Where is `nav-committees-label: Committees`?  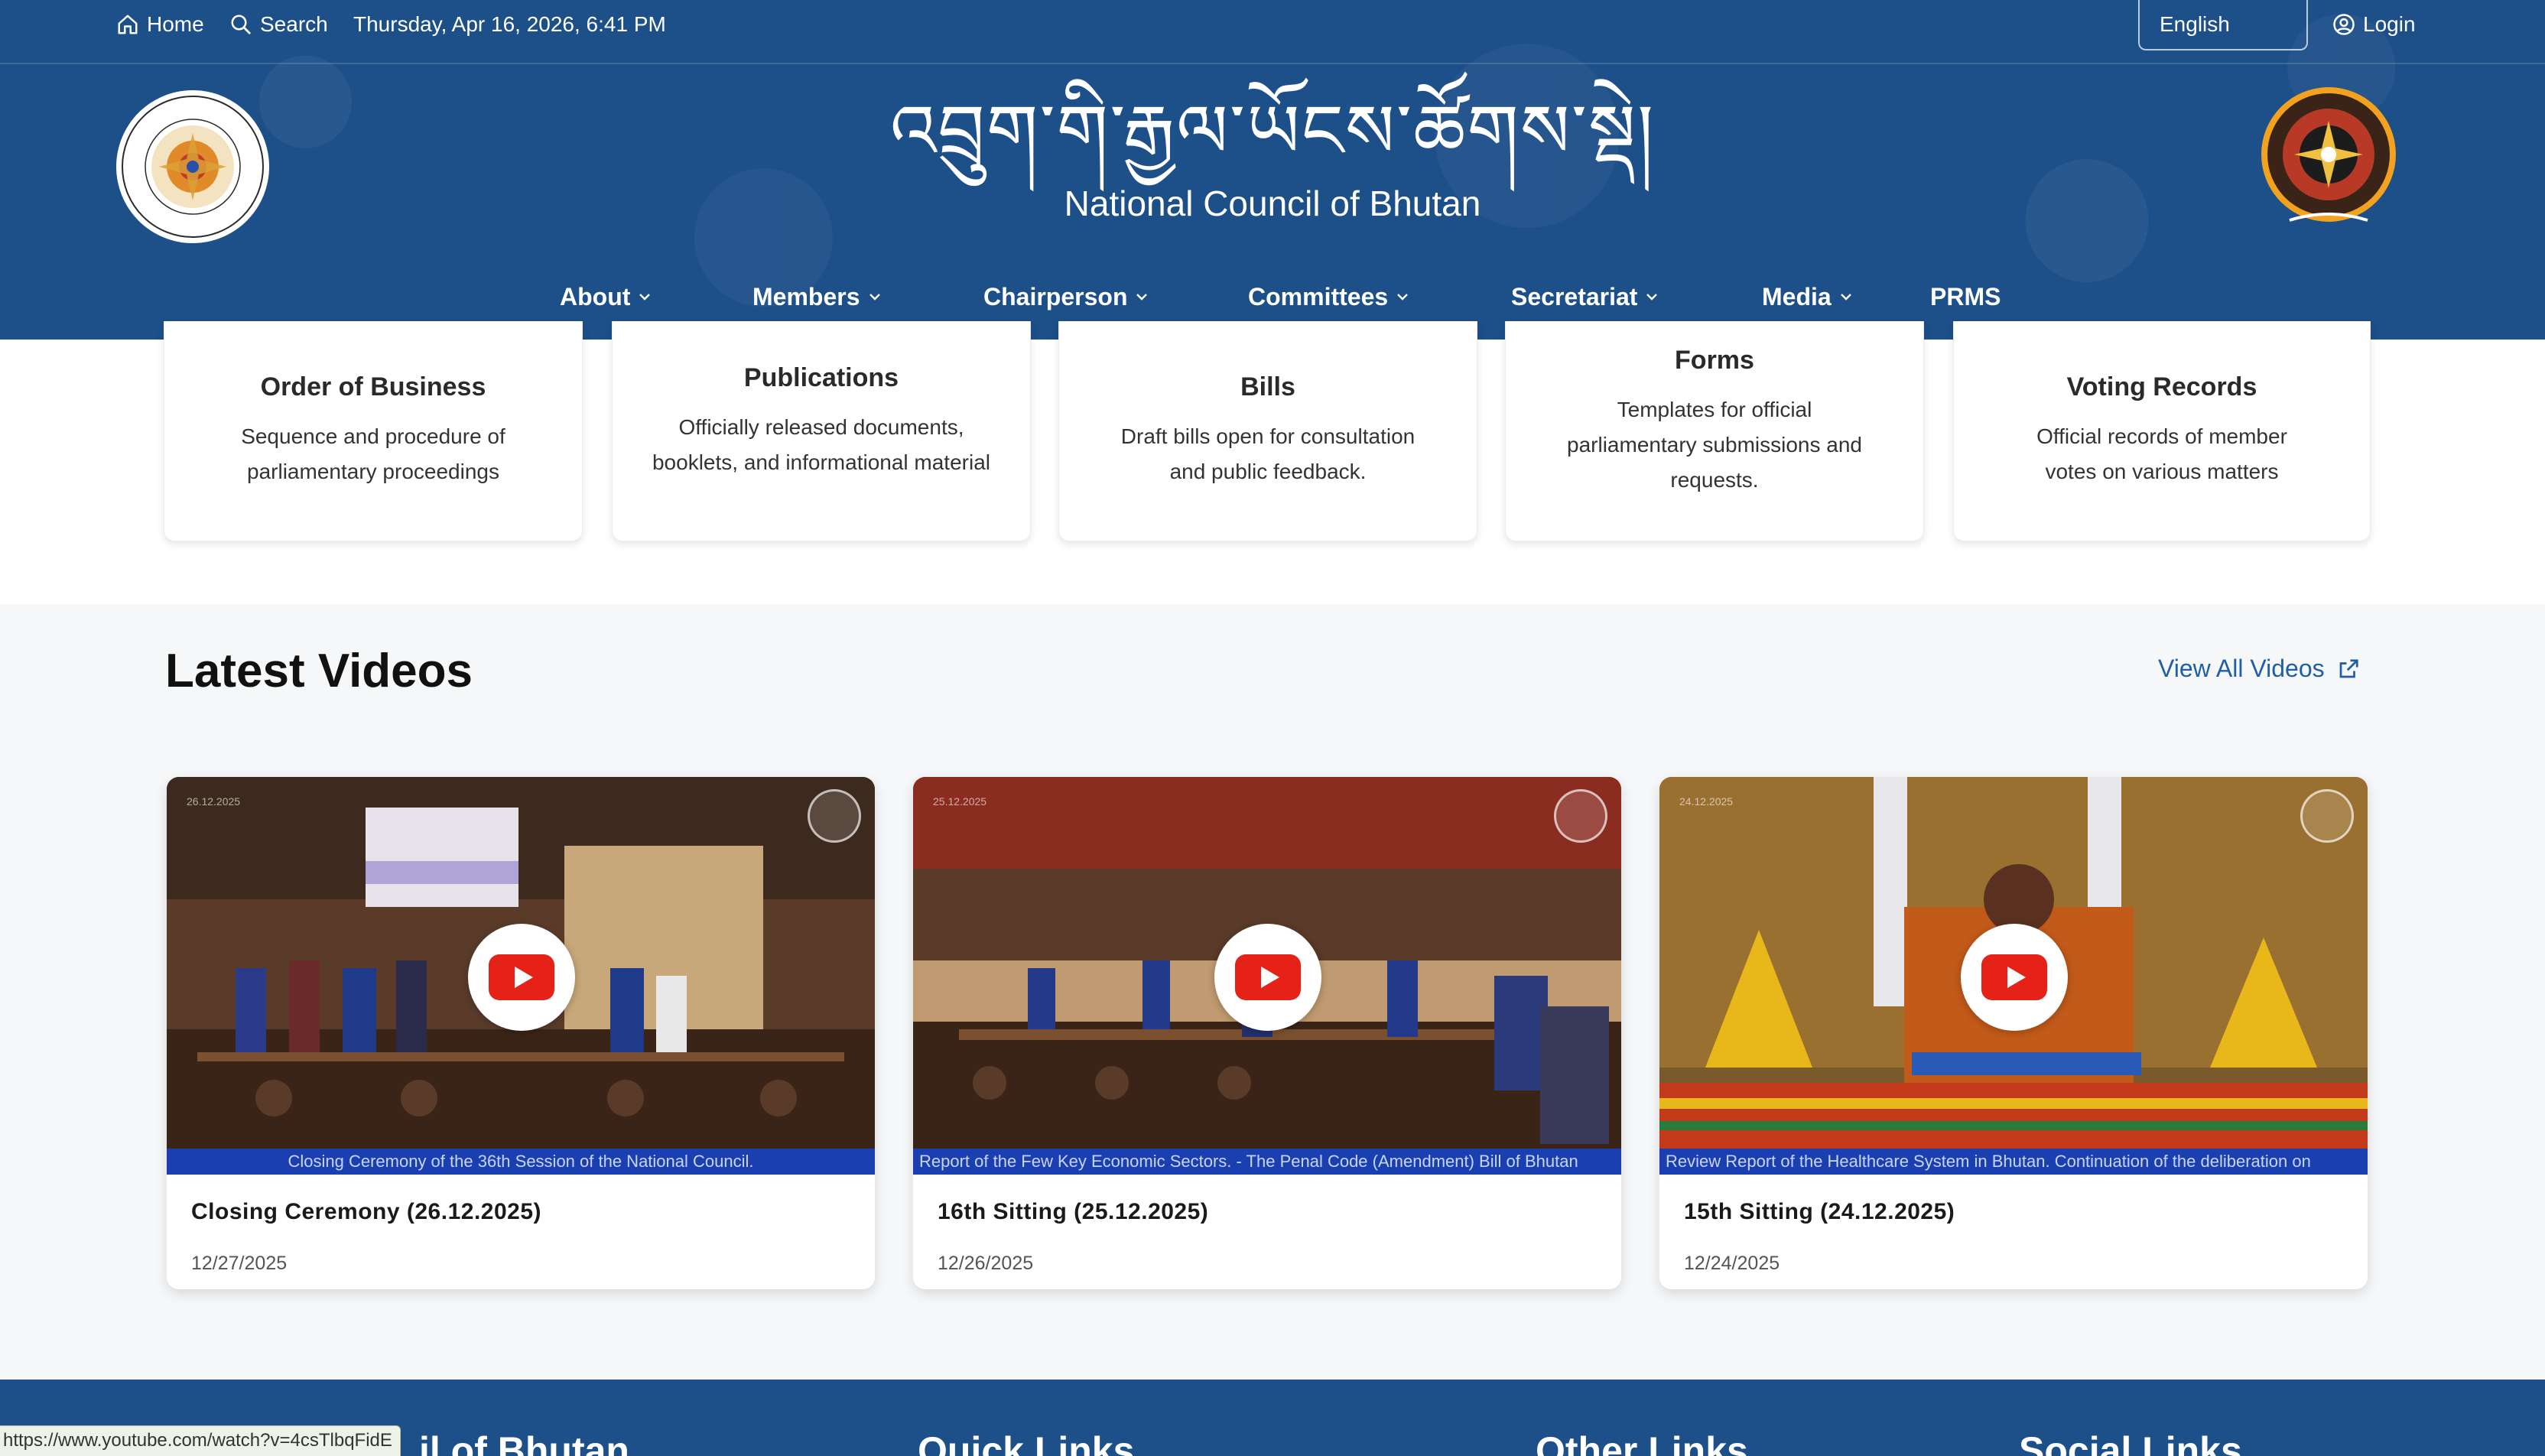
nav-committees-label: Committees is located at coordinates (1318, 296).